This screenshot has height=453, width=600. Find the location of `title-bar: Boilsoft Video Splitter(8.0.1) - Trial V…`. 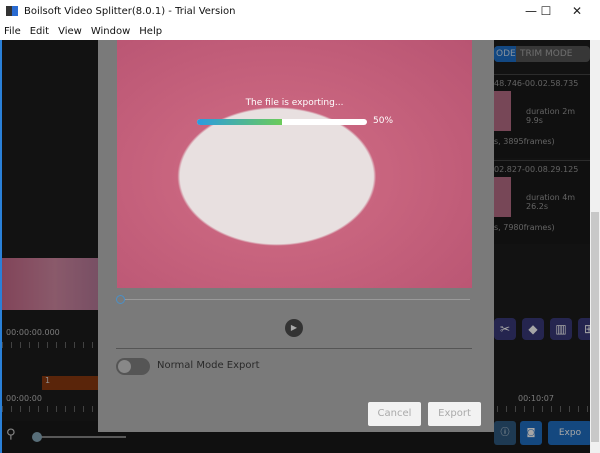

title-bar: Boilsoft Video Splitter(8.0.1) - Trial V… is located at coordinates (300, 11).